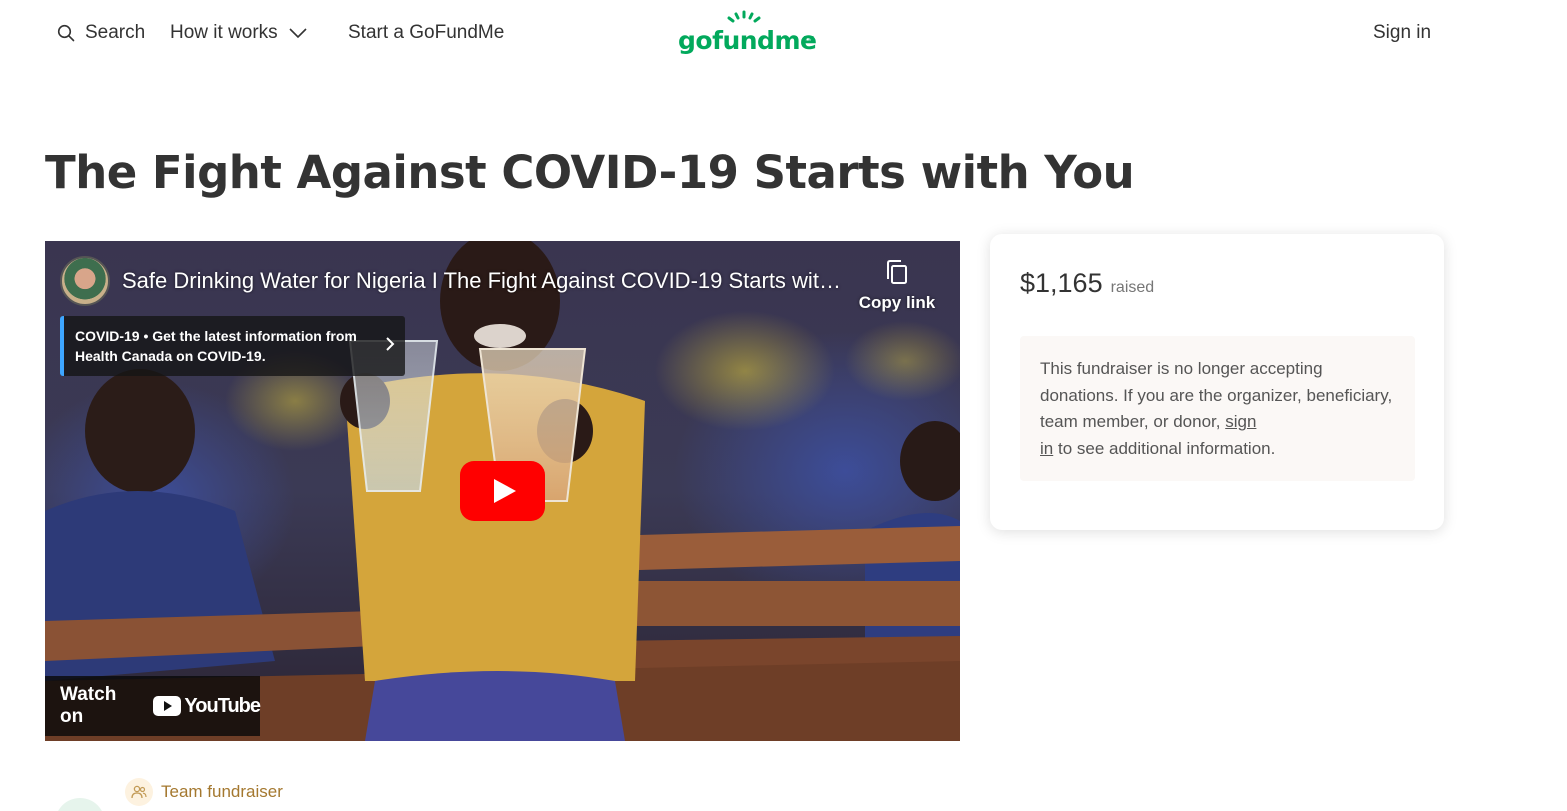 The height and width of the screenshot is (811, 1567). What do you see at coordinates (222, 791) in the screenshot?
I see `team-fundraiser-label: Team fundraiser` at bounding box center [222, 791].